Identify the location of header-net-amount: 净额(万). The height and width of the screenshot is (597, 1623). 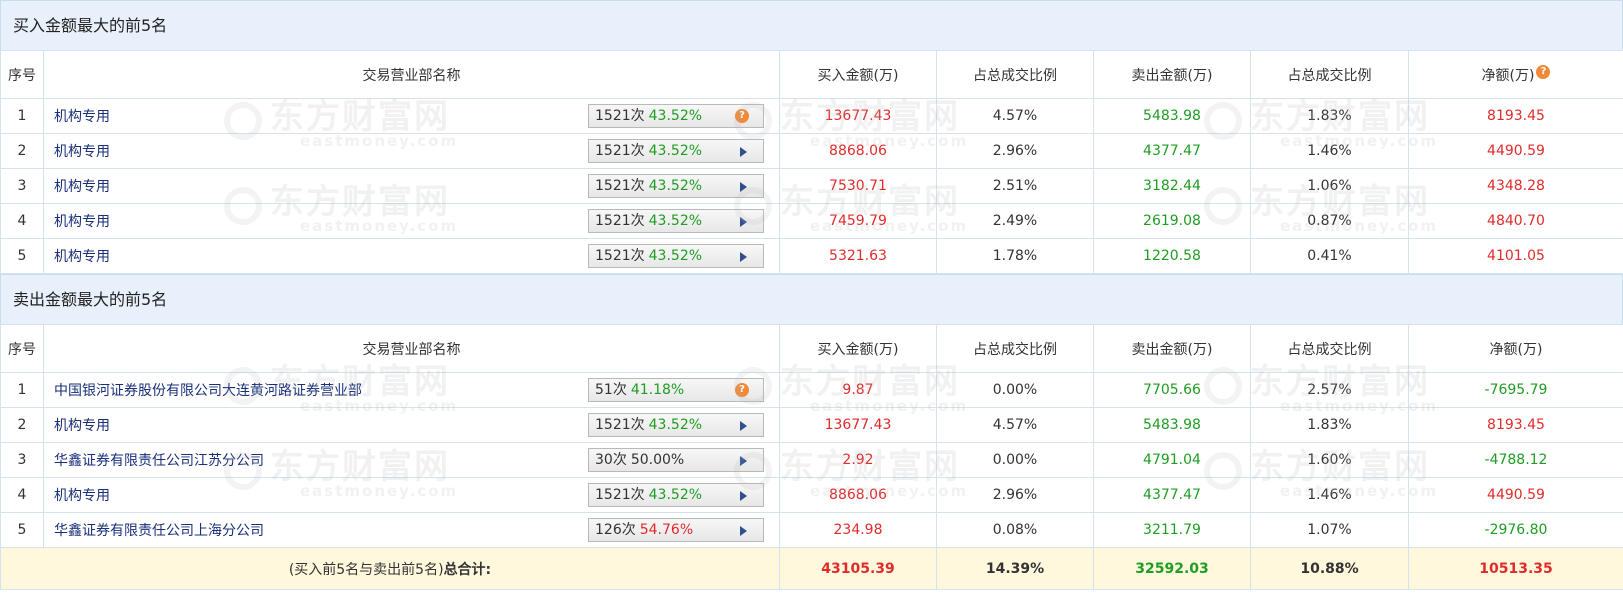
(1515, 348).